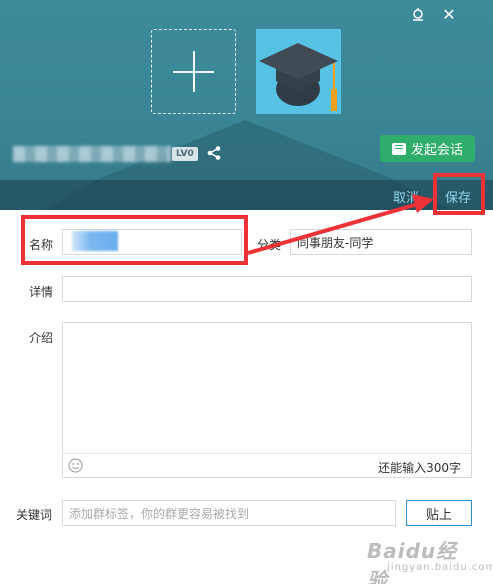 The width and height of the screenshot is (493, 584). I want to click on header-action-bar, so click(246, 195).